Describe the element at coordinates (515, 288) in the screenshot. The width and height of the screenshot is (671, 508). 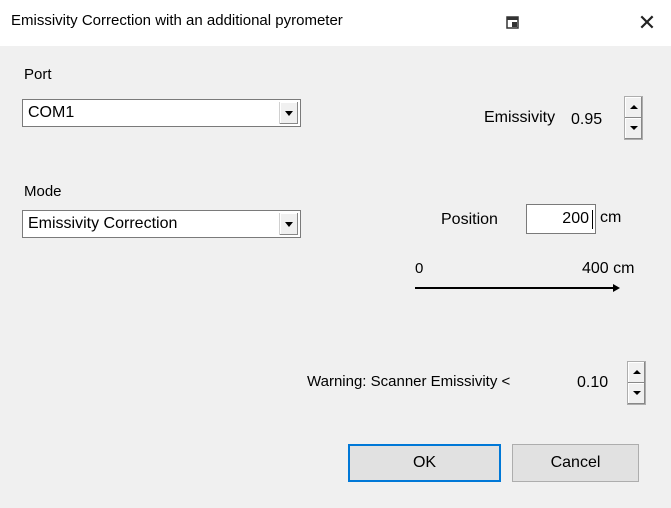
I see `position-scale-line` at that location.